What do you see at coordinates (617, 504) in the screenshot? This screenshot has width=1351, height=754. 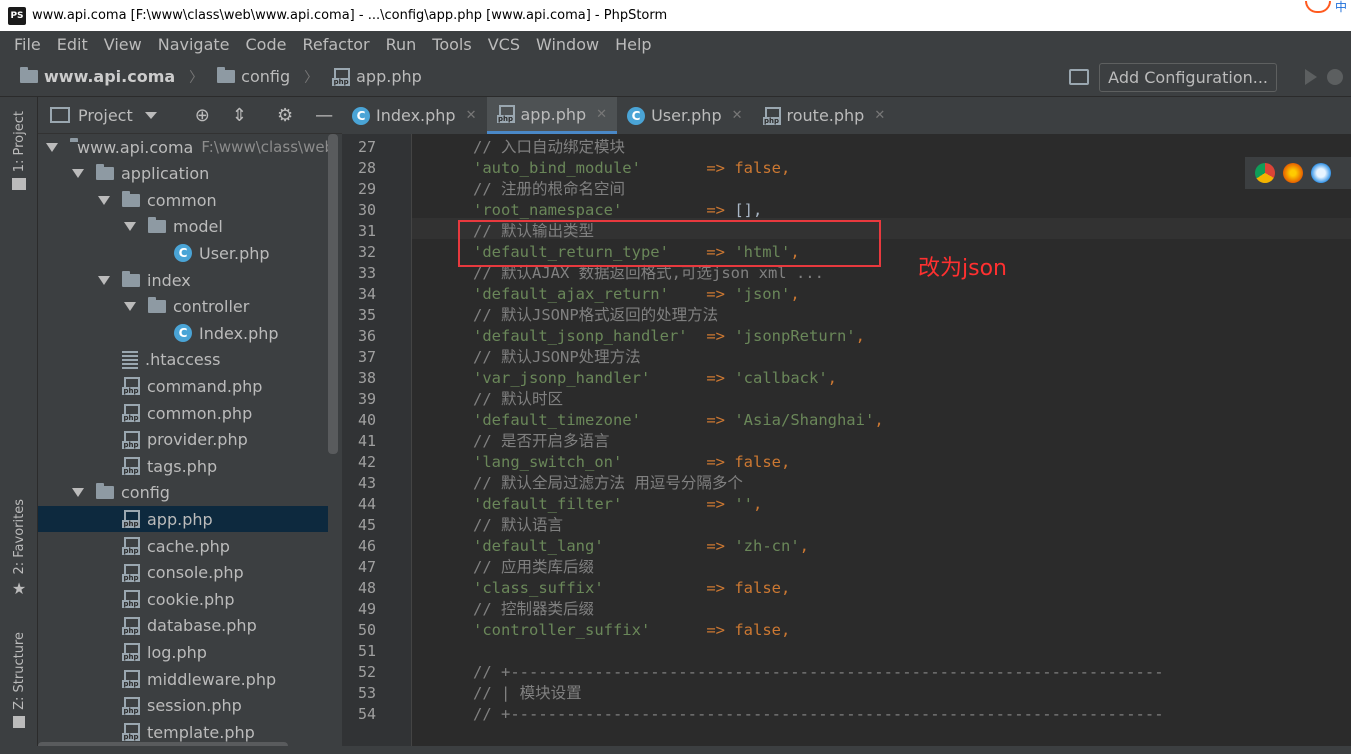 I see `code-line: 'default_filter' => '',` at bounding box center [617, 504].